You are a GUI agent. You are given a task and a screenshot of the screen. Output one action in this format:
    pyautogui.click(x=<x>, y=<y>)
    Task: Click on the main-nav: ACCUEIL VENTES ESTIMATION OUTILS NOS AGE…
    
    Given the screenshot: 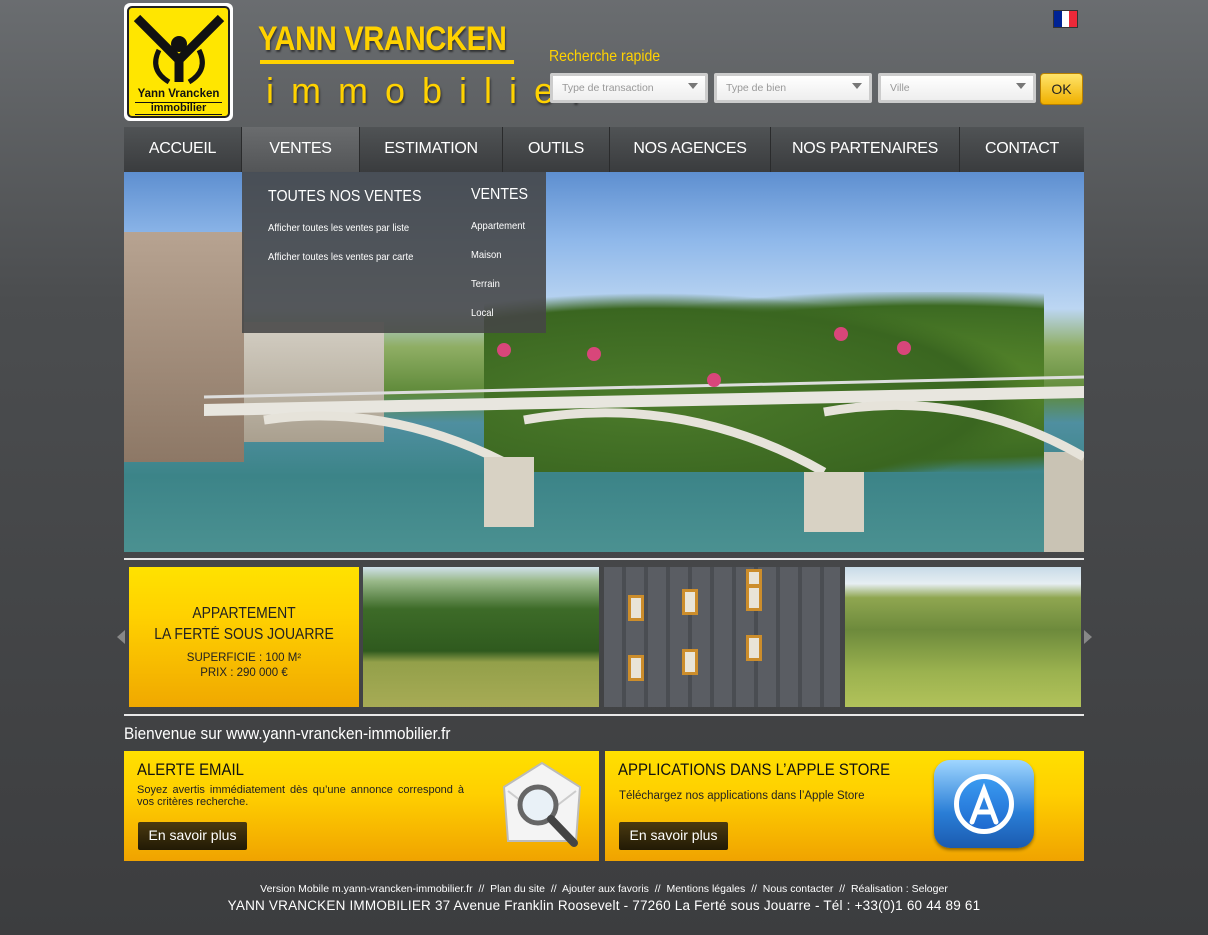 What is the action you would take?
    pyautogui.click(x=604, y=149)
    